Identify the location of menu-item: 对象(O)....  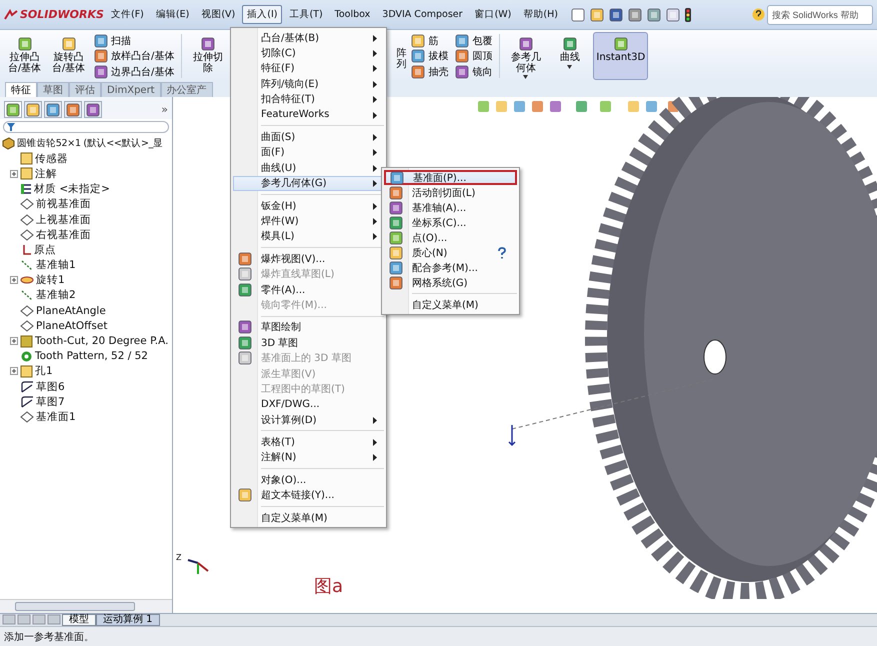
(308, 480).